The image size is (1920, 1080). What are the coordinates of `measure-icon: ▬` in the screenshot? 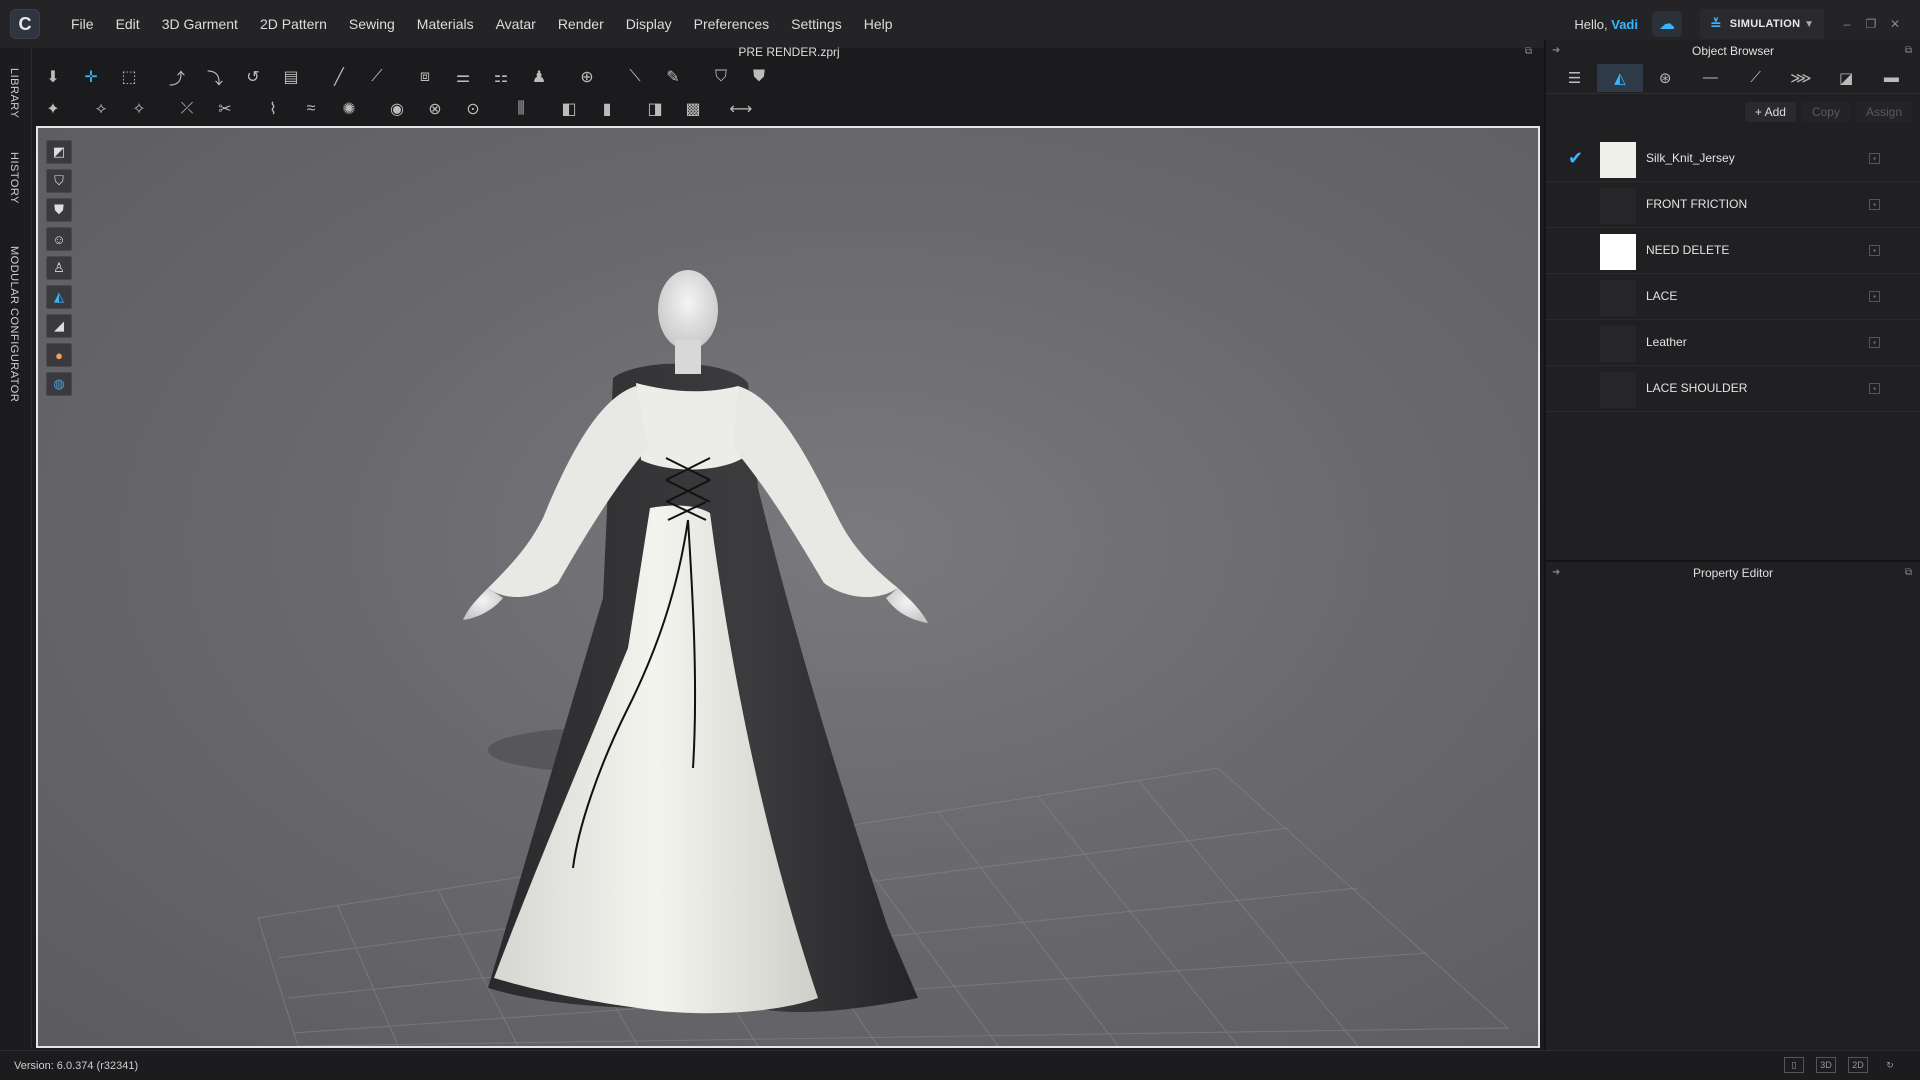 It's located at (1891, 78).